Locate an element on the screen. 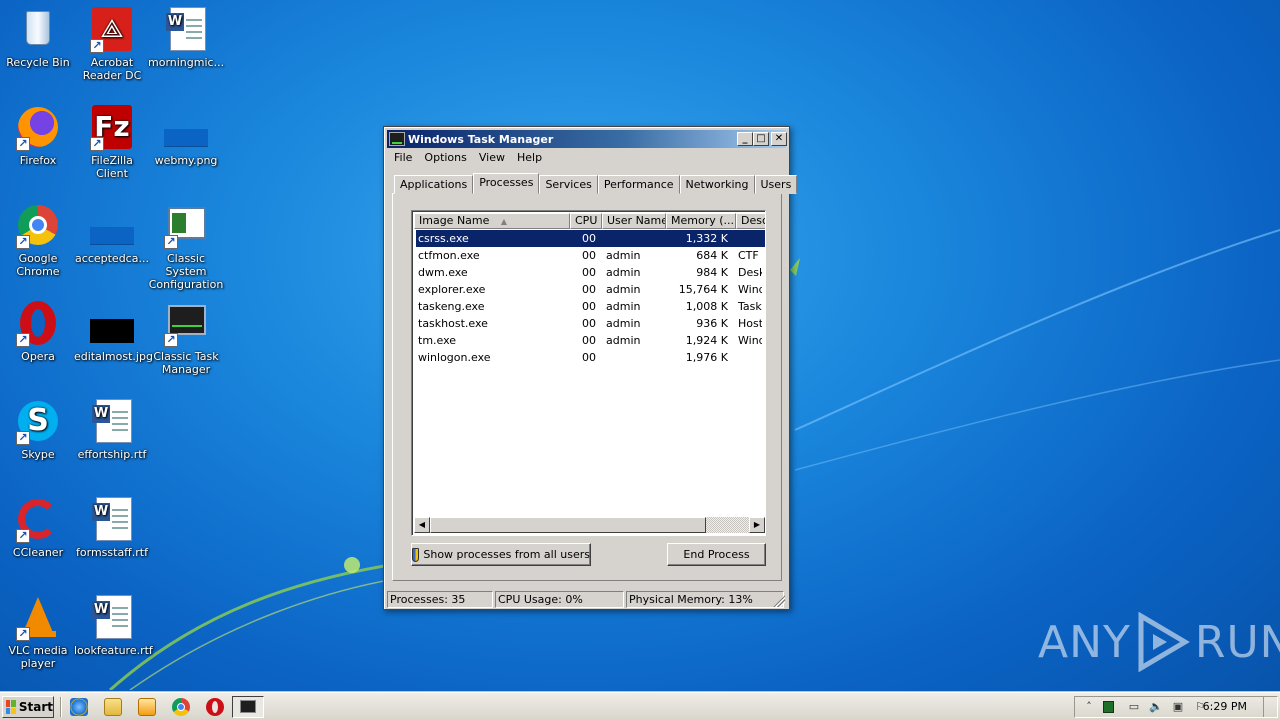  scroll-right-button: ▶ is located at coordinates (757, 525).